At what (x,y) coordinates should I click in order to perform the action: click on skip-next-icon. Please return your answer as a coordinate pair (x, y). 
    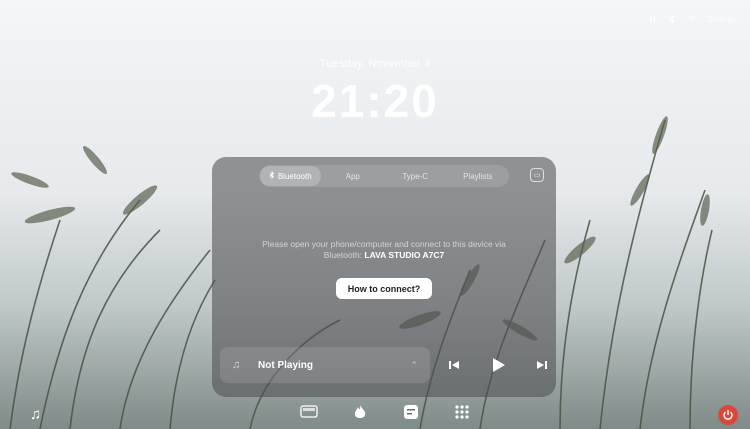
    Looking at the image, I should click on (542, 365).